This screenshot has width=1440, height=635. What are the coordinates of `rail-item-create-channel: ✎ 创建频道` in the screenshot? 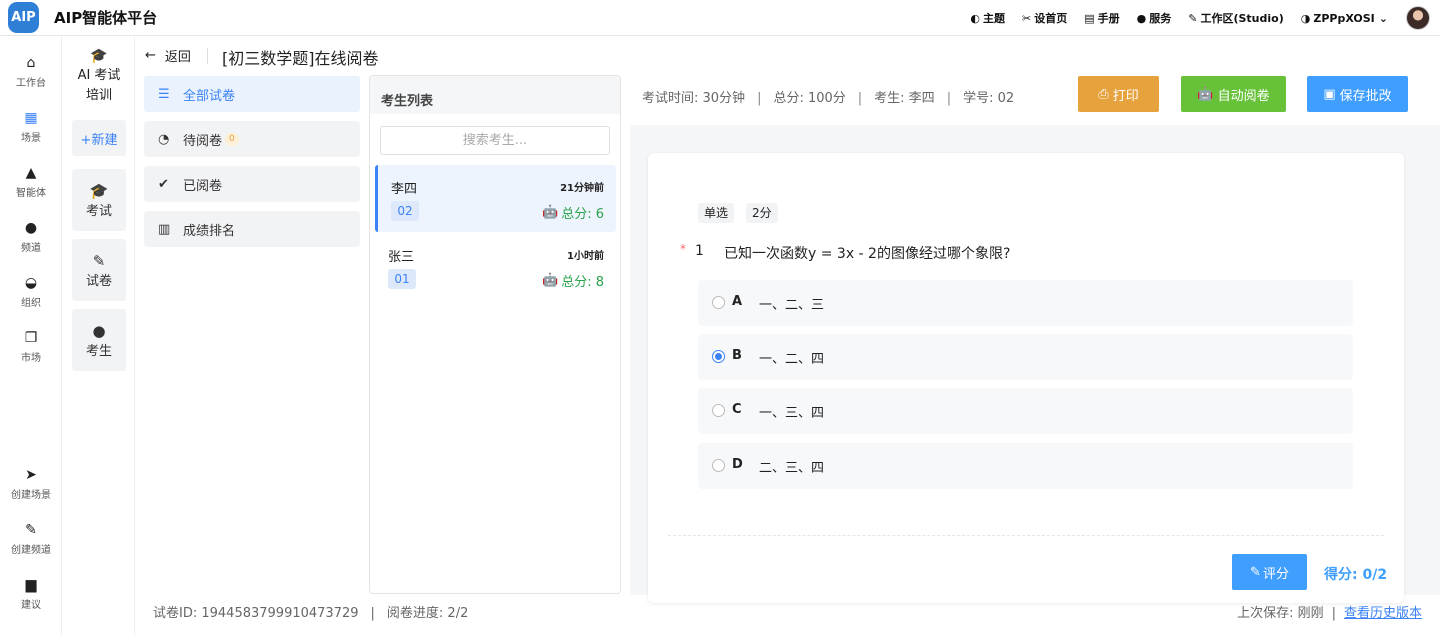 It's located at (31, 538).